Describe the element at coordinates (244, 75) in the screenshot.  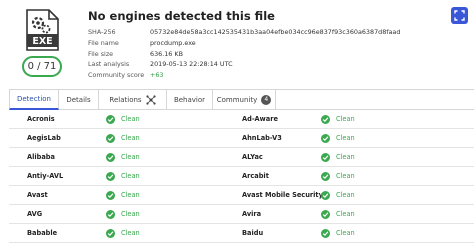
I see `metadata-row-community-score: Community score +63` at that location.